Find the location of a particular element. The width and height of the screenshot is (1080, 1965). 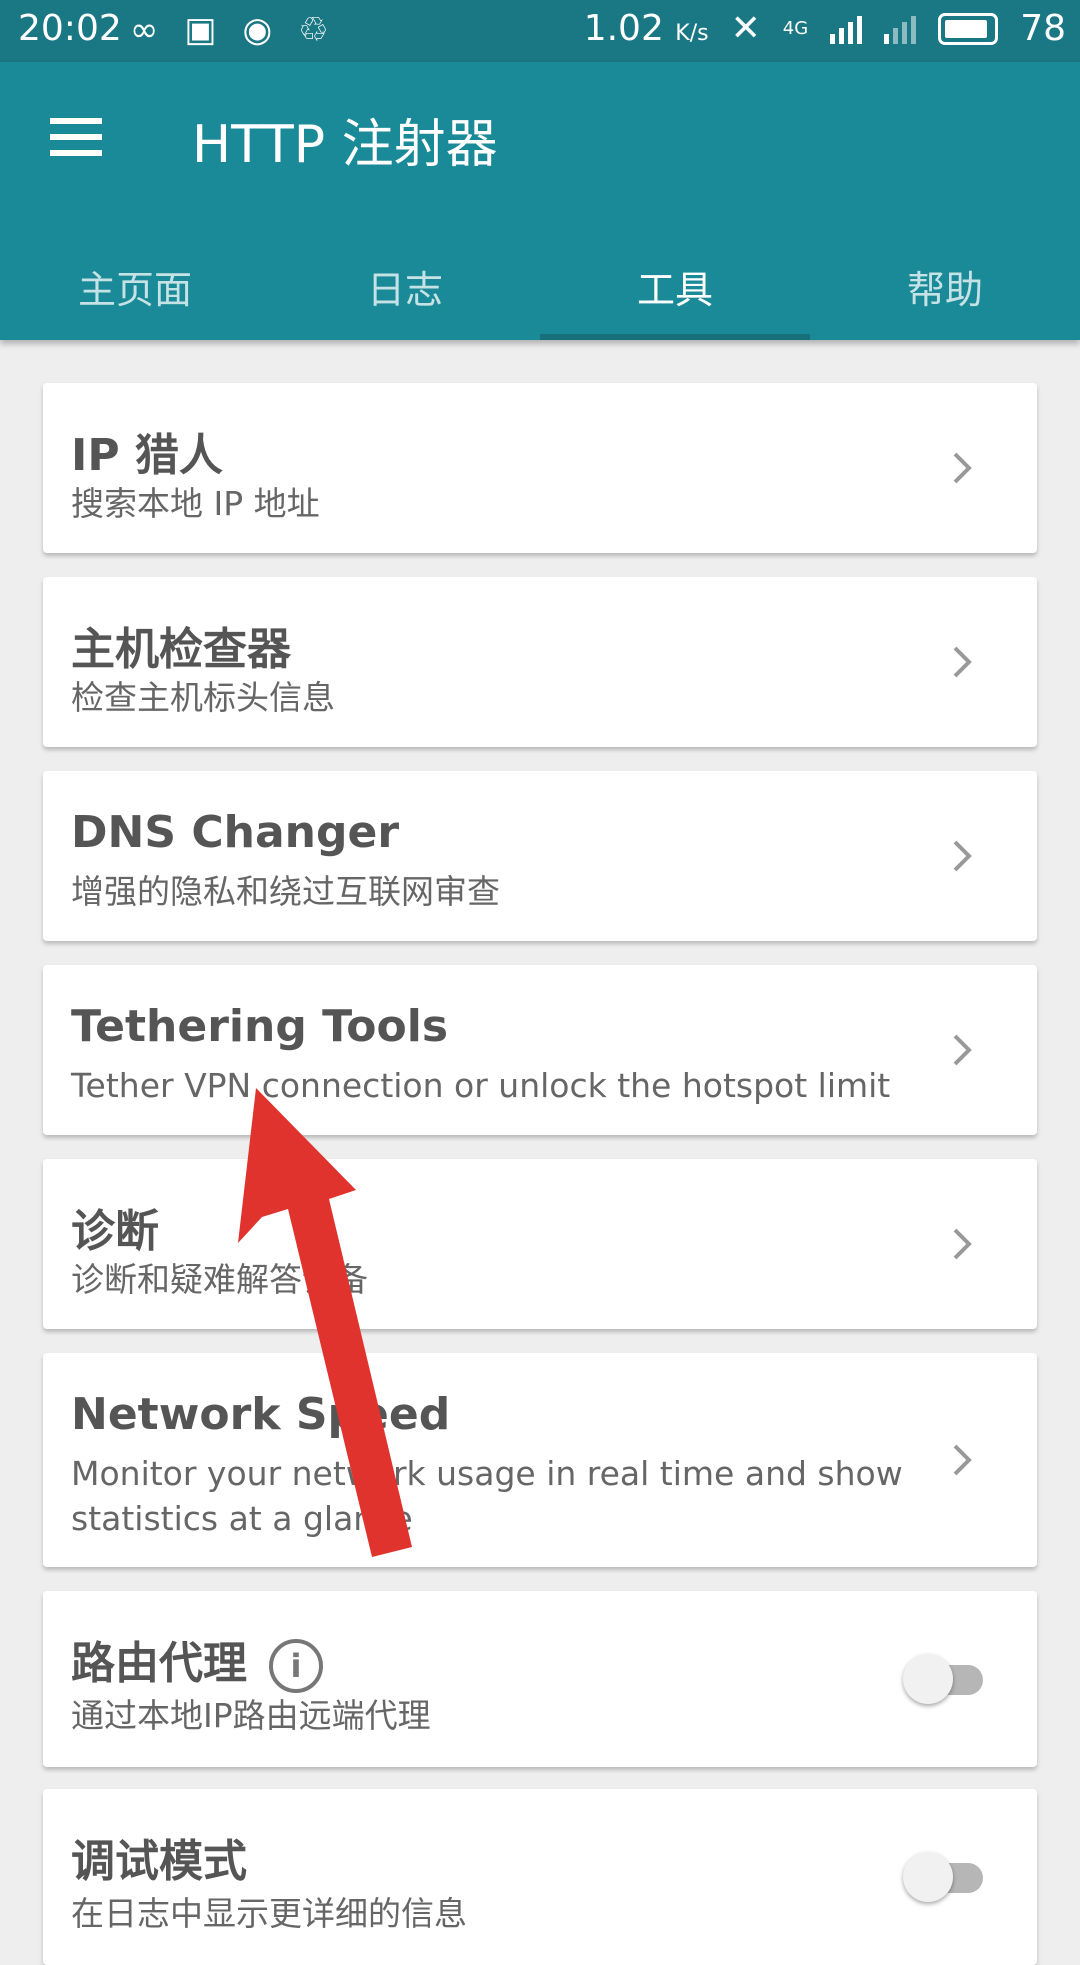

info-icon: i is located at coordinates (296, 1666).